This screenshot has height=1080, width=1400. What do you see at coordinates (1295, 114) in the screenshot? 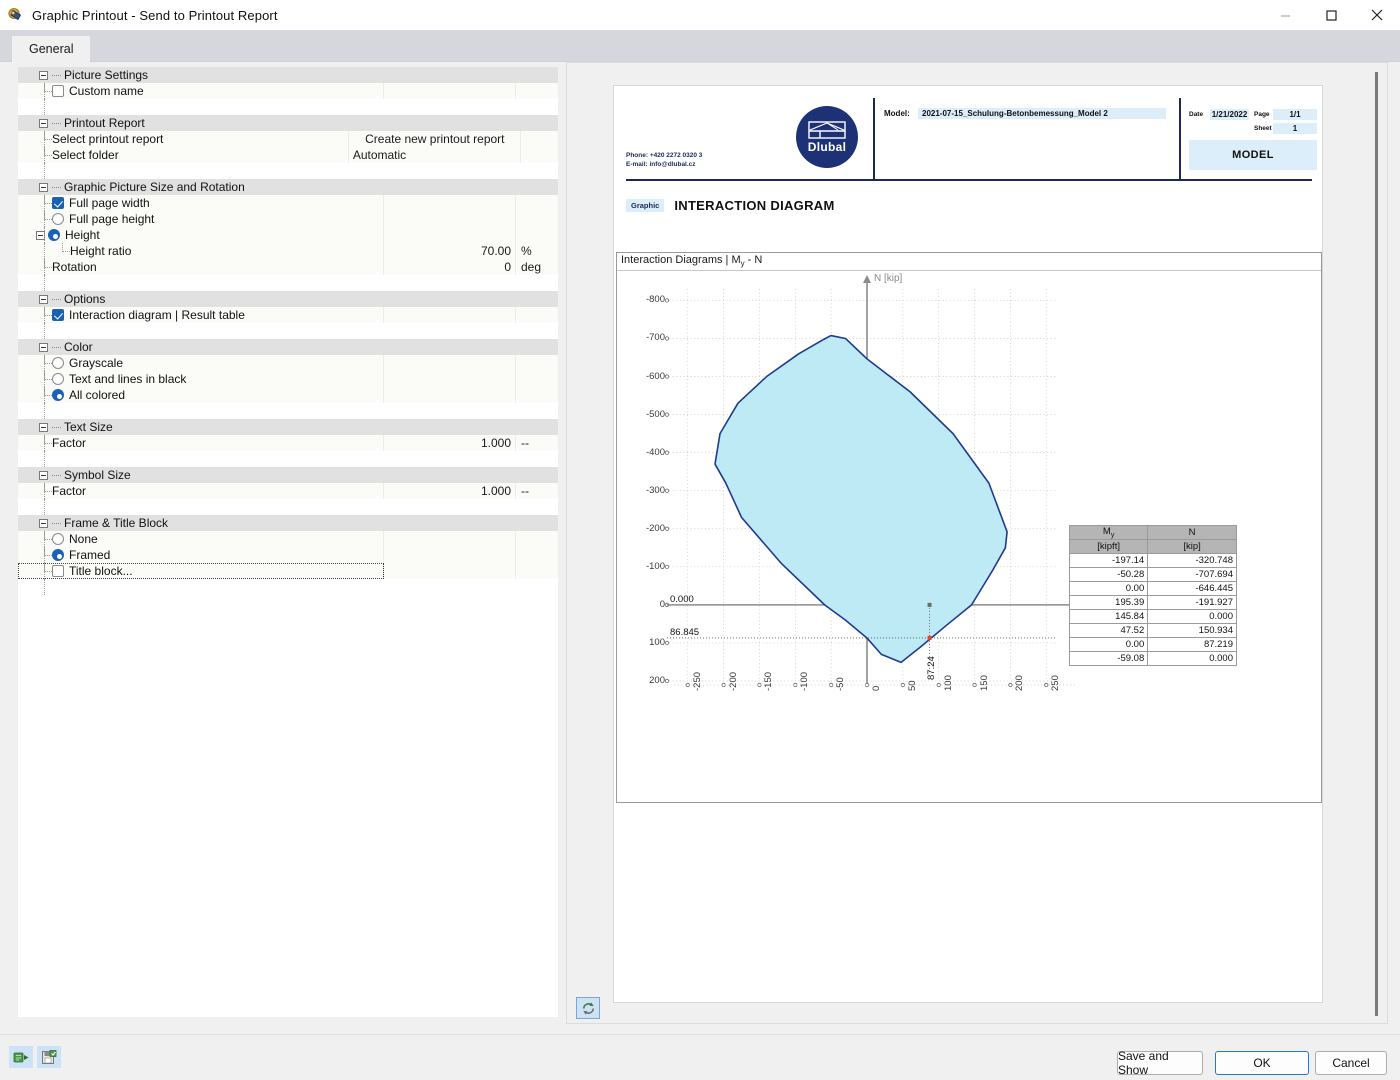
I see `page-value: 1/1` at bounding box center [1295, 114].